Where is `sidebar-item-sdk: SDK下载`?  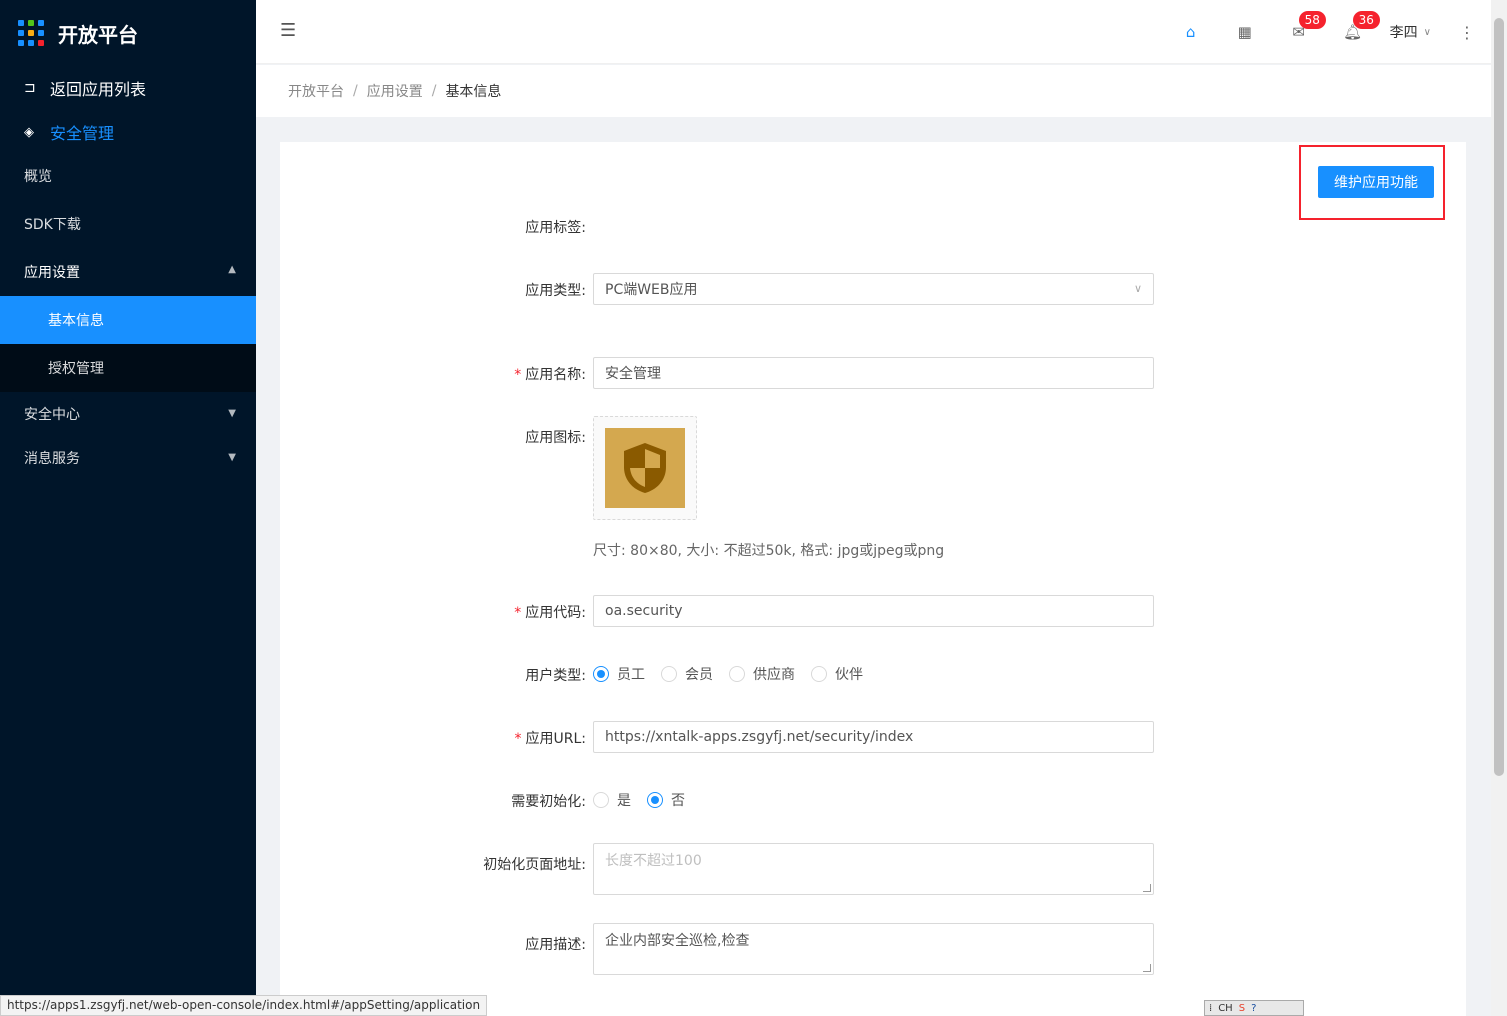
sidebar-item-sdk: SDK下载 is located at coordinates (128, 224).